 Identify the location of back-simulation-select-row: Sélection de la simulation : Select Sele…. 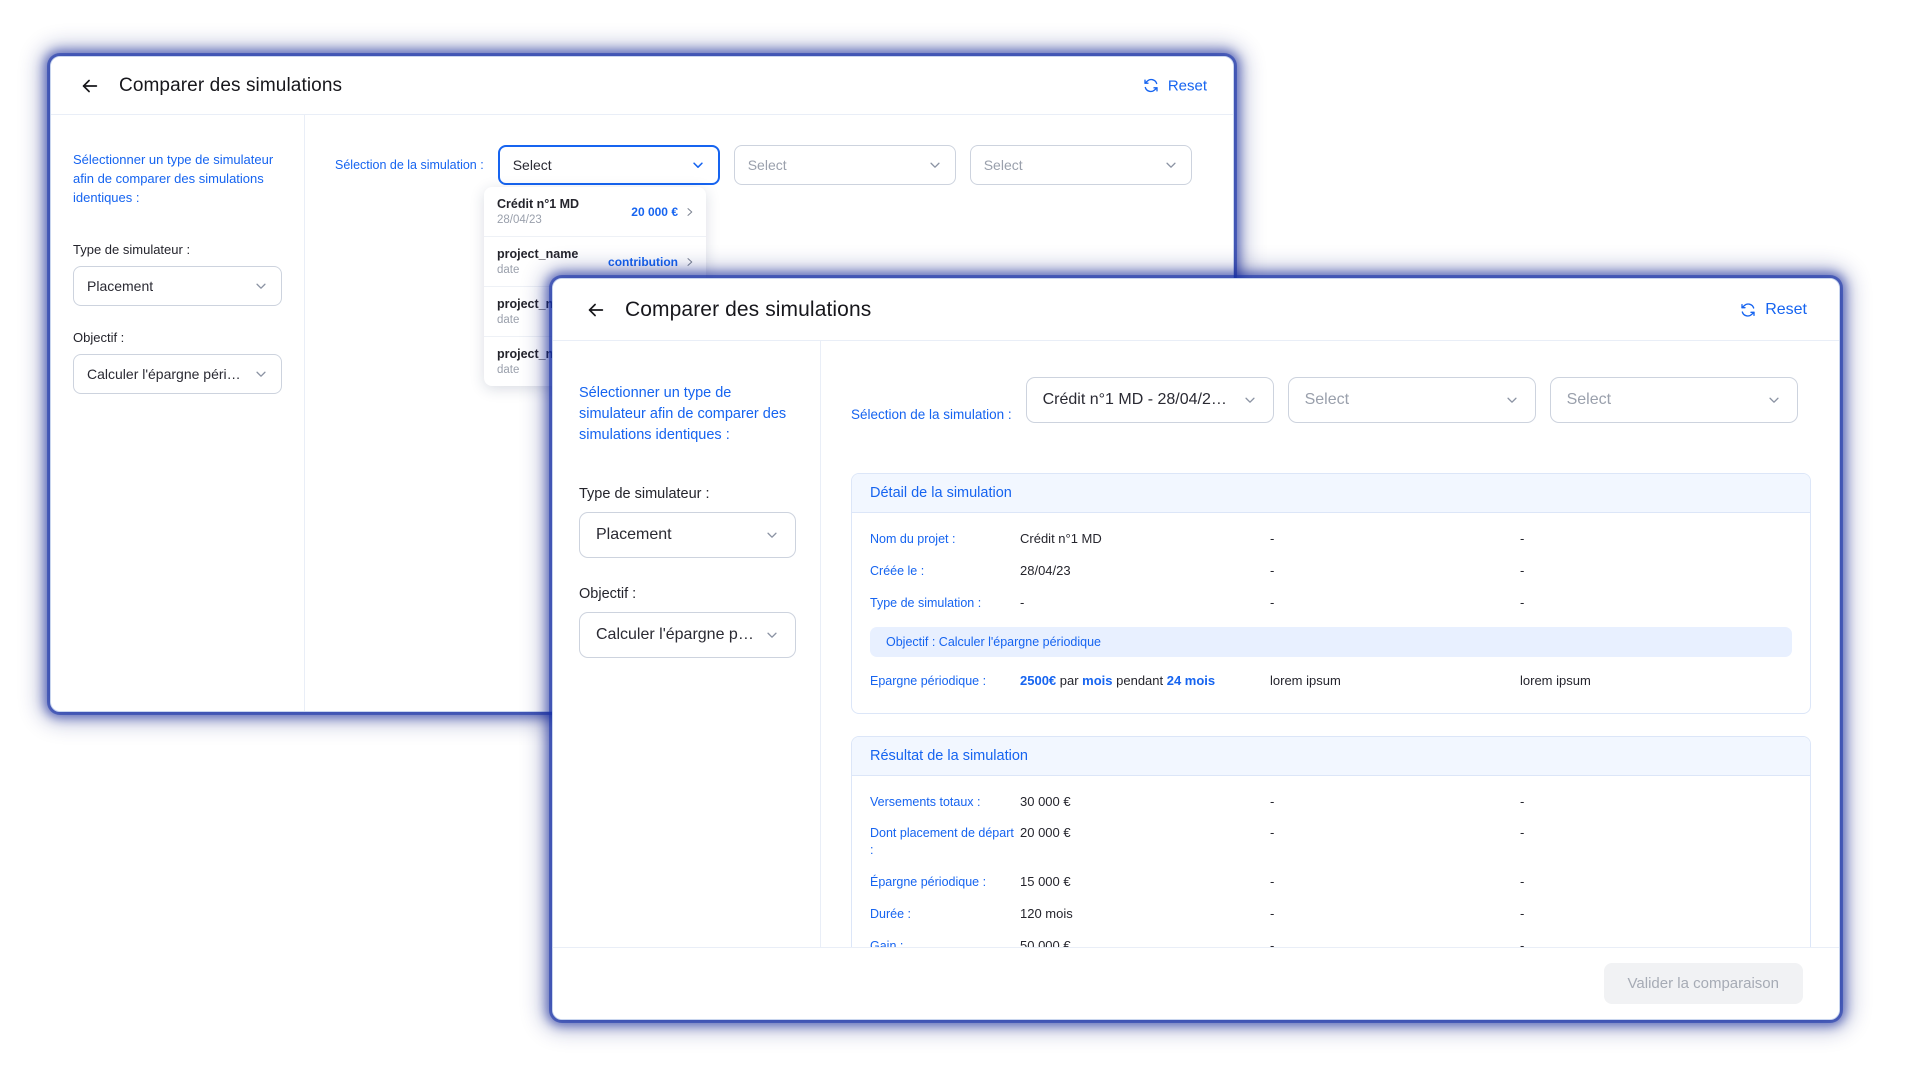
(772, 165).